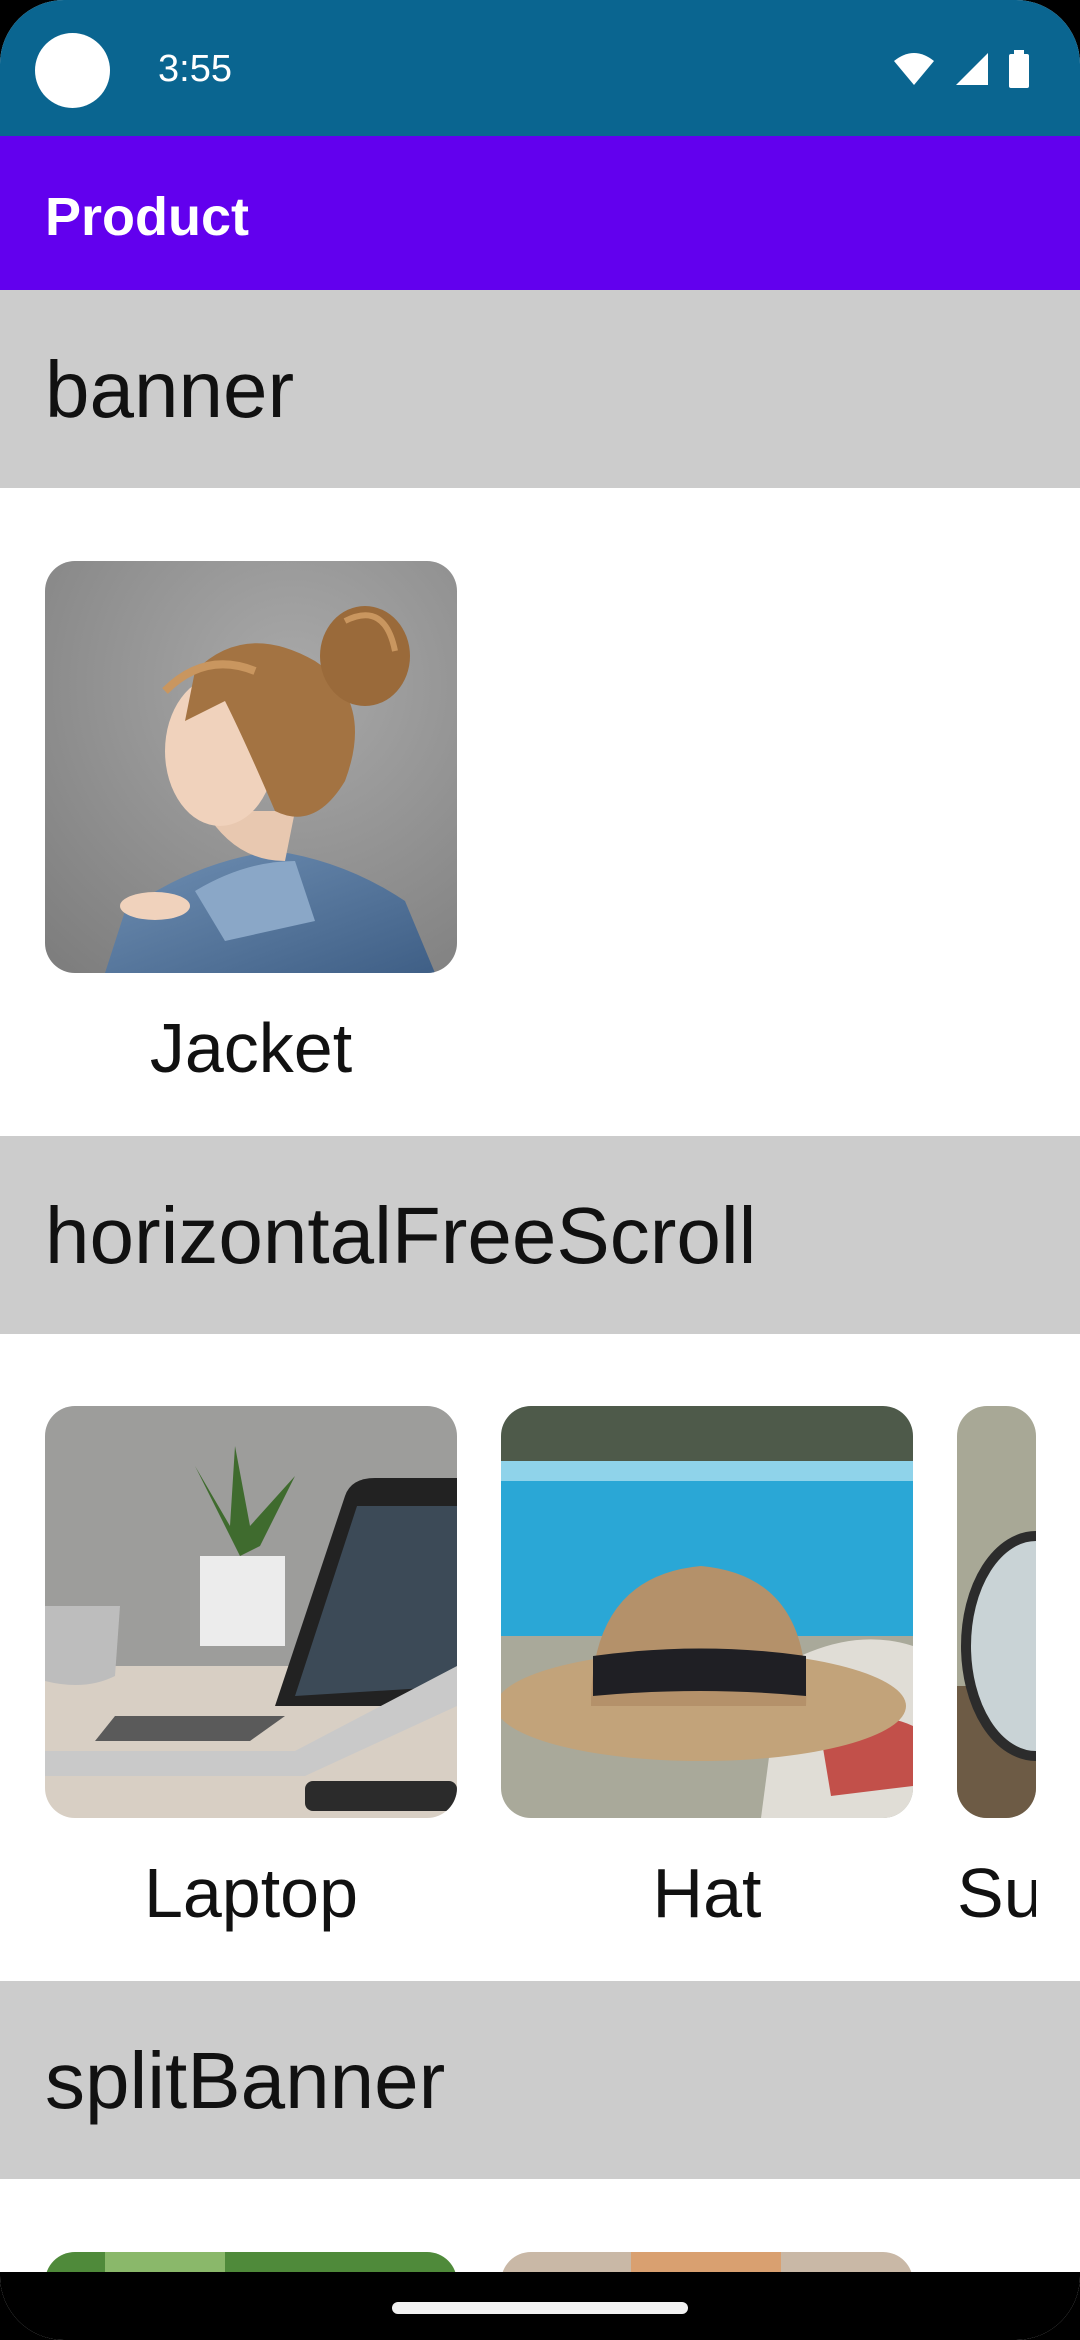 This screenshot has height=2340, width=1080. I want to click on app-bar: Product, so click(540, 213).